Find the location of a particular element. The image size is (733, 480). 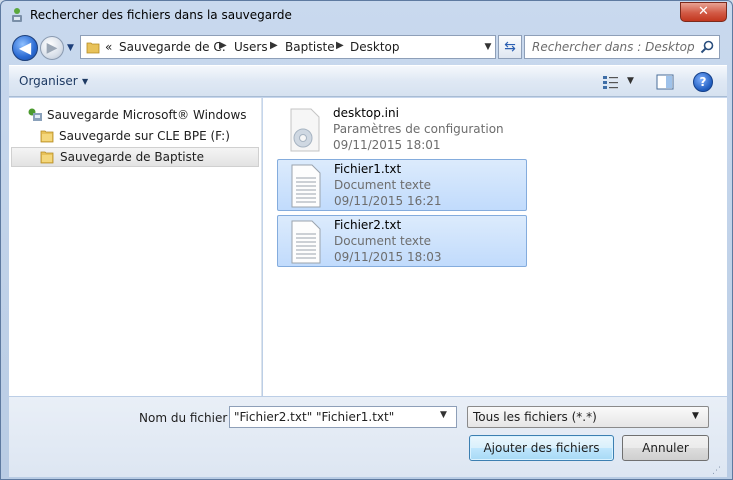

organize-button: Organiser is located at coordinates (48, 81).